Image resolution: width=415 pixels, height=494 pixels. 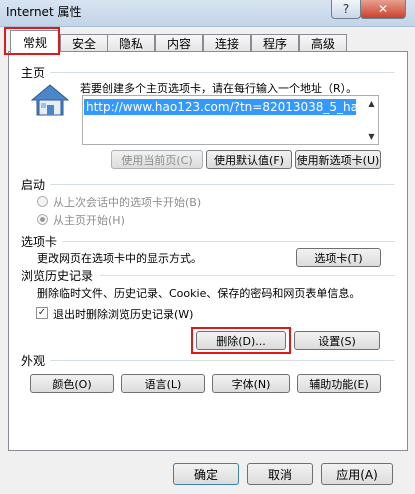 What do you see at coordinates (222, 184) in the screenshot?
I see `startup-divider` at bounding box center [222, 184].